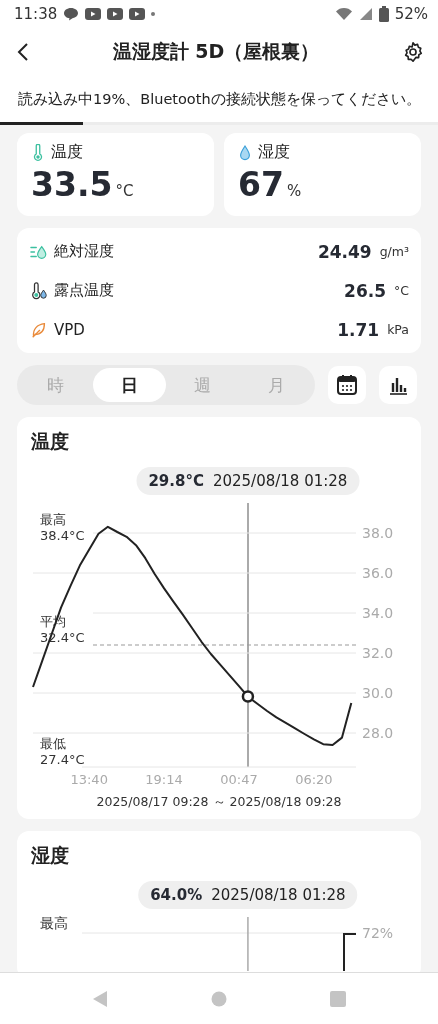  What do you see at coordinates (219, 801) in the screenshot?
I see `chart-range: 2025/08/17 09:28 ～ 2025/08/18 09:28` at bounding box center [219, 801].